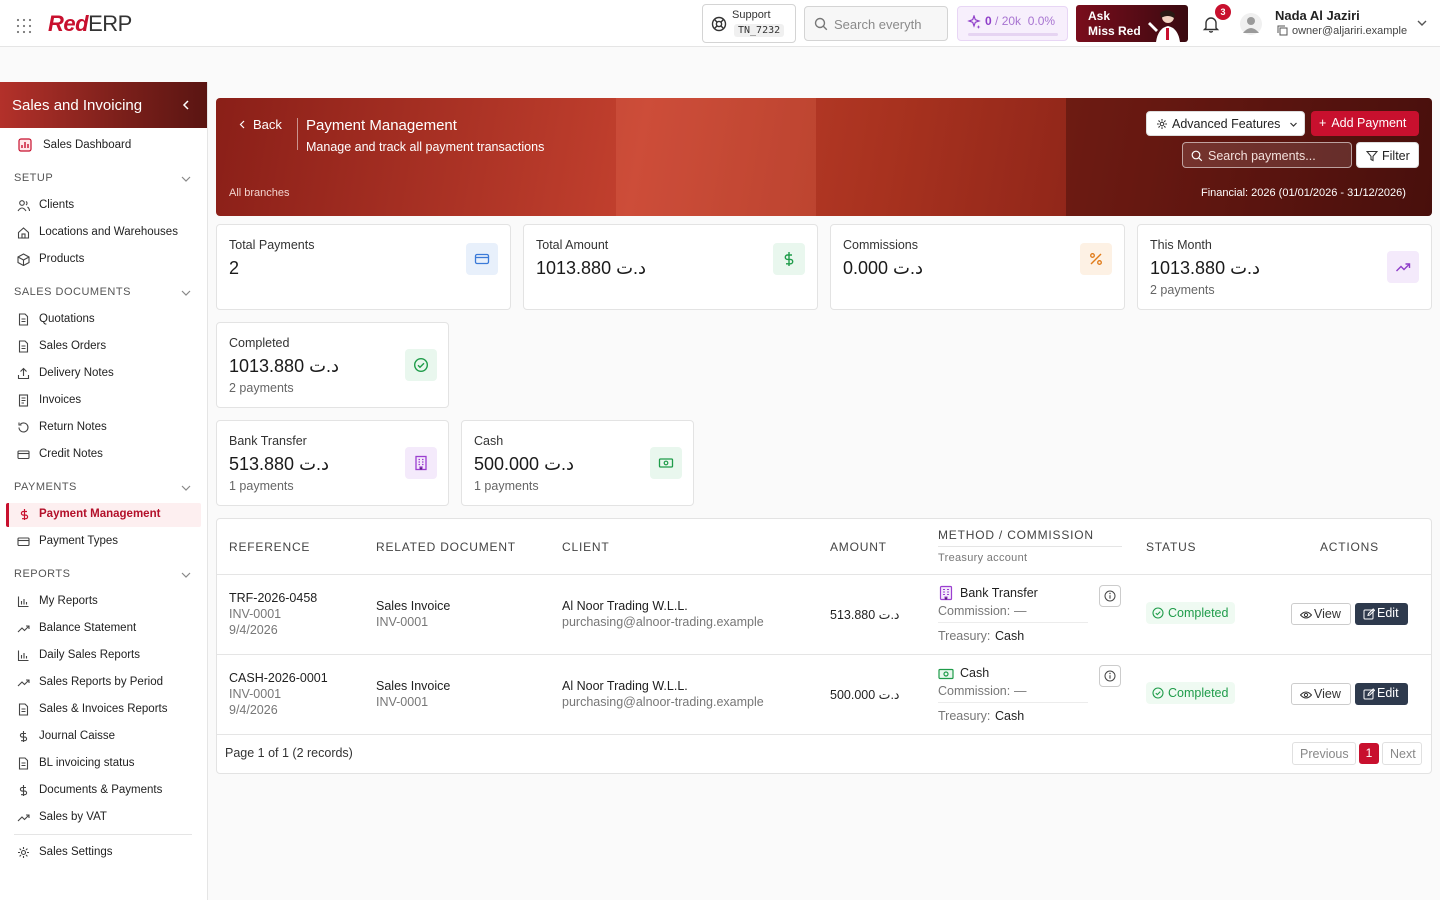  What do you see at coordinates (242, 124) in the screenshot?
I see `chevron-left-icon` at bounding box center [242, 124].